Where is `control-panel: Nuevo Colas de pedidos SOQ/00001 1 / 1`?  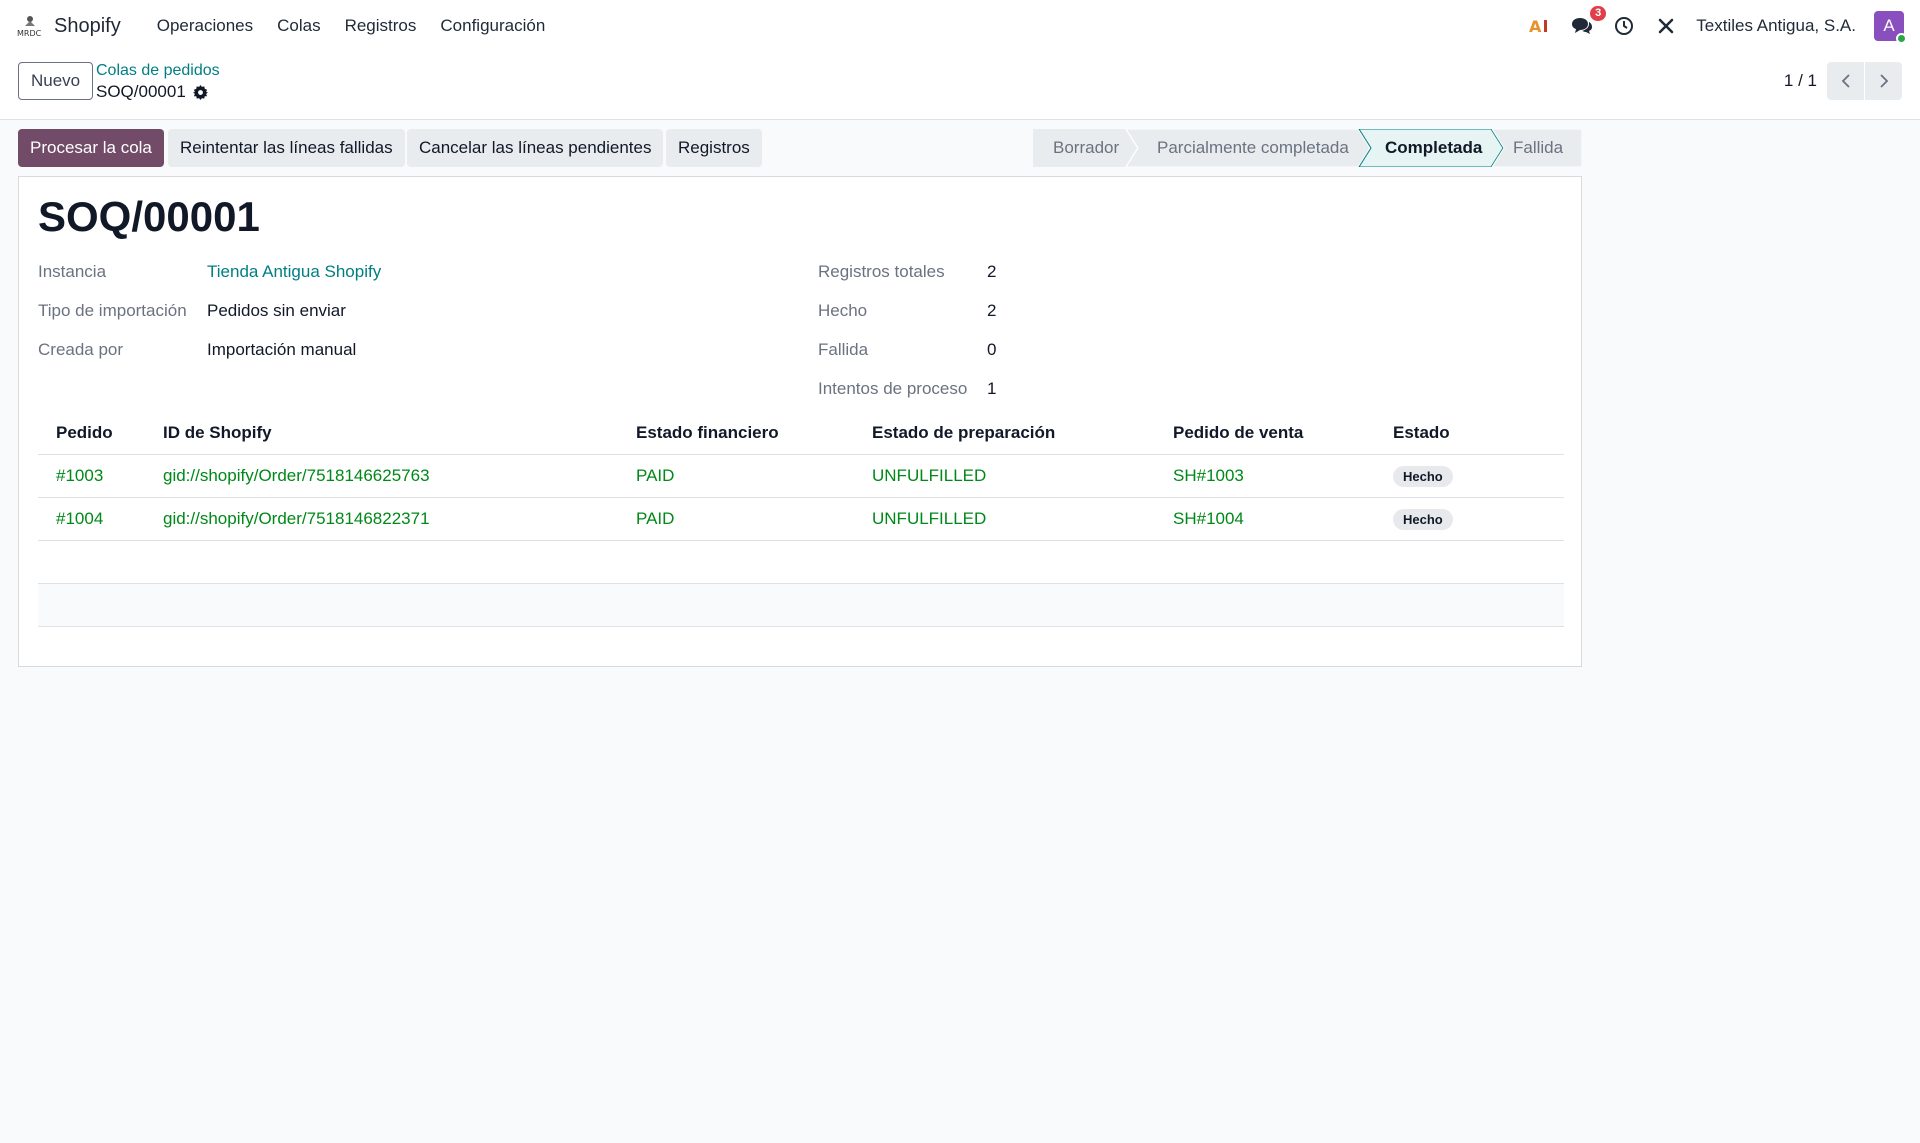 control-panel: Nuevo Colas de pedidos SOQ/00001 1 / 1 is located at coordinates (960, 86).